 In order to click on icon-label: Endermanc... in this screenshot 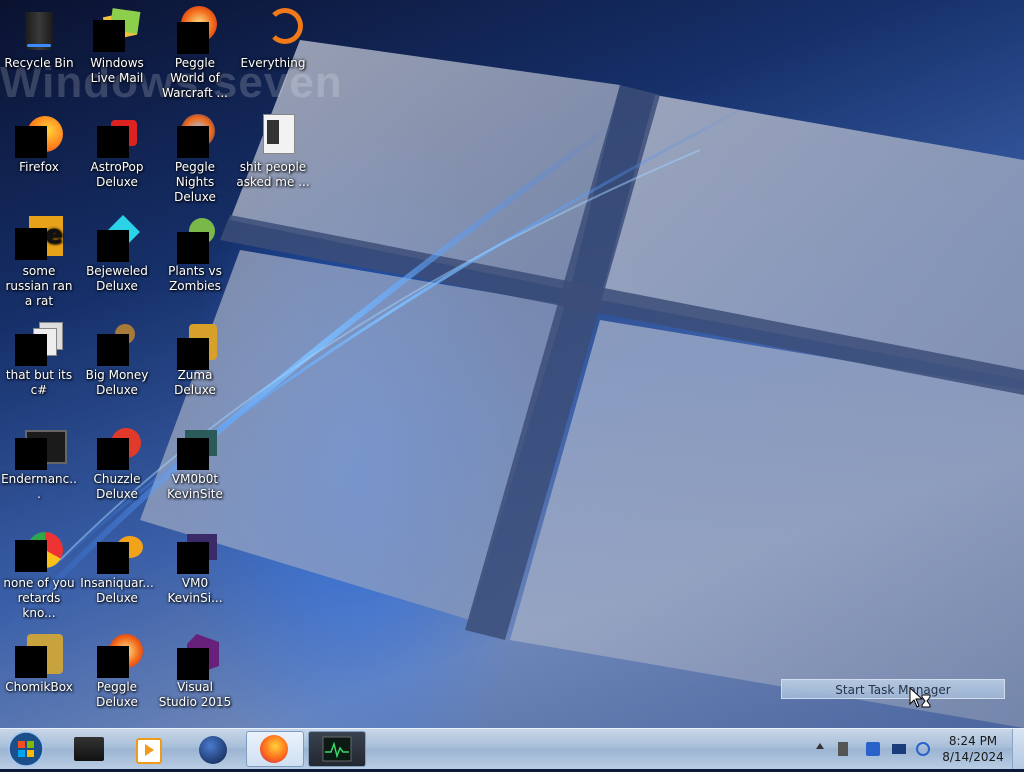, I will do `click(39, 486)`.